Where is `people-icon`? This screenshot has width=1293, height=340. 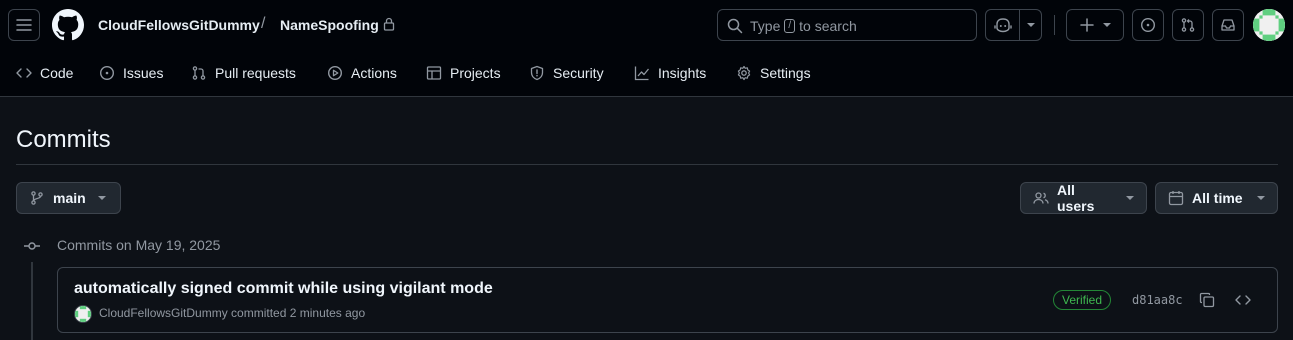
people-icon is located at coordinates (1041, 198).